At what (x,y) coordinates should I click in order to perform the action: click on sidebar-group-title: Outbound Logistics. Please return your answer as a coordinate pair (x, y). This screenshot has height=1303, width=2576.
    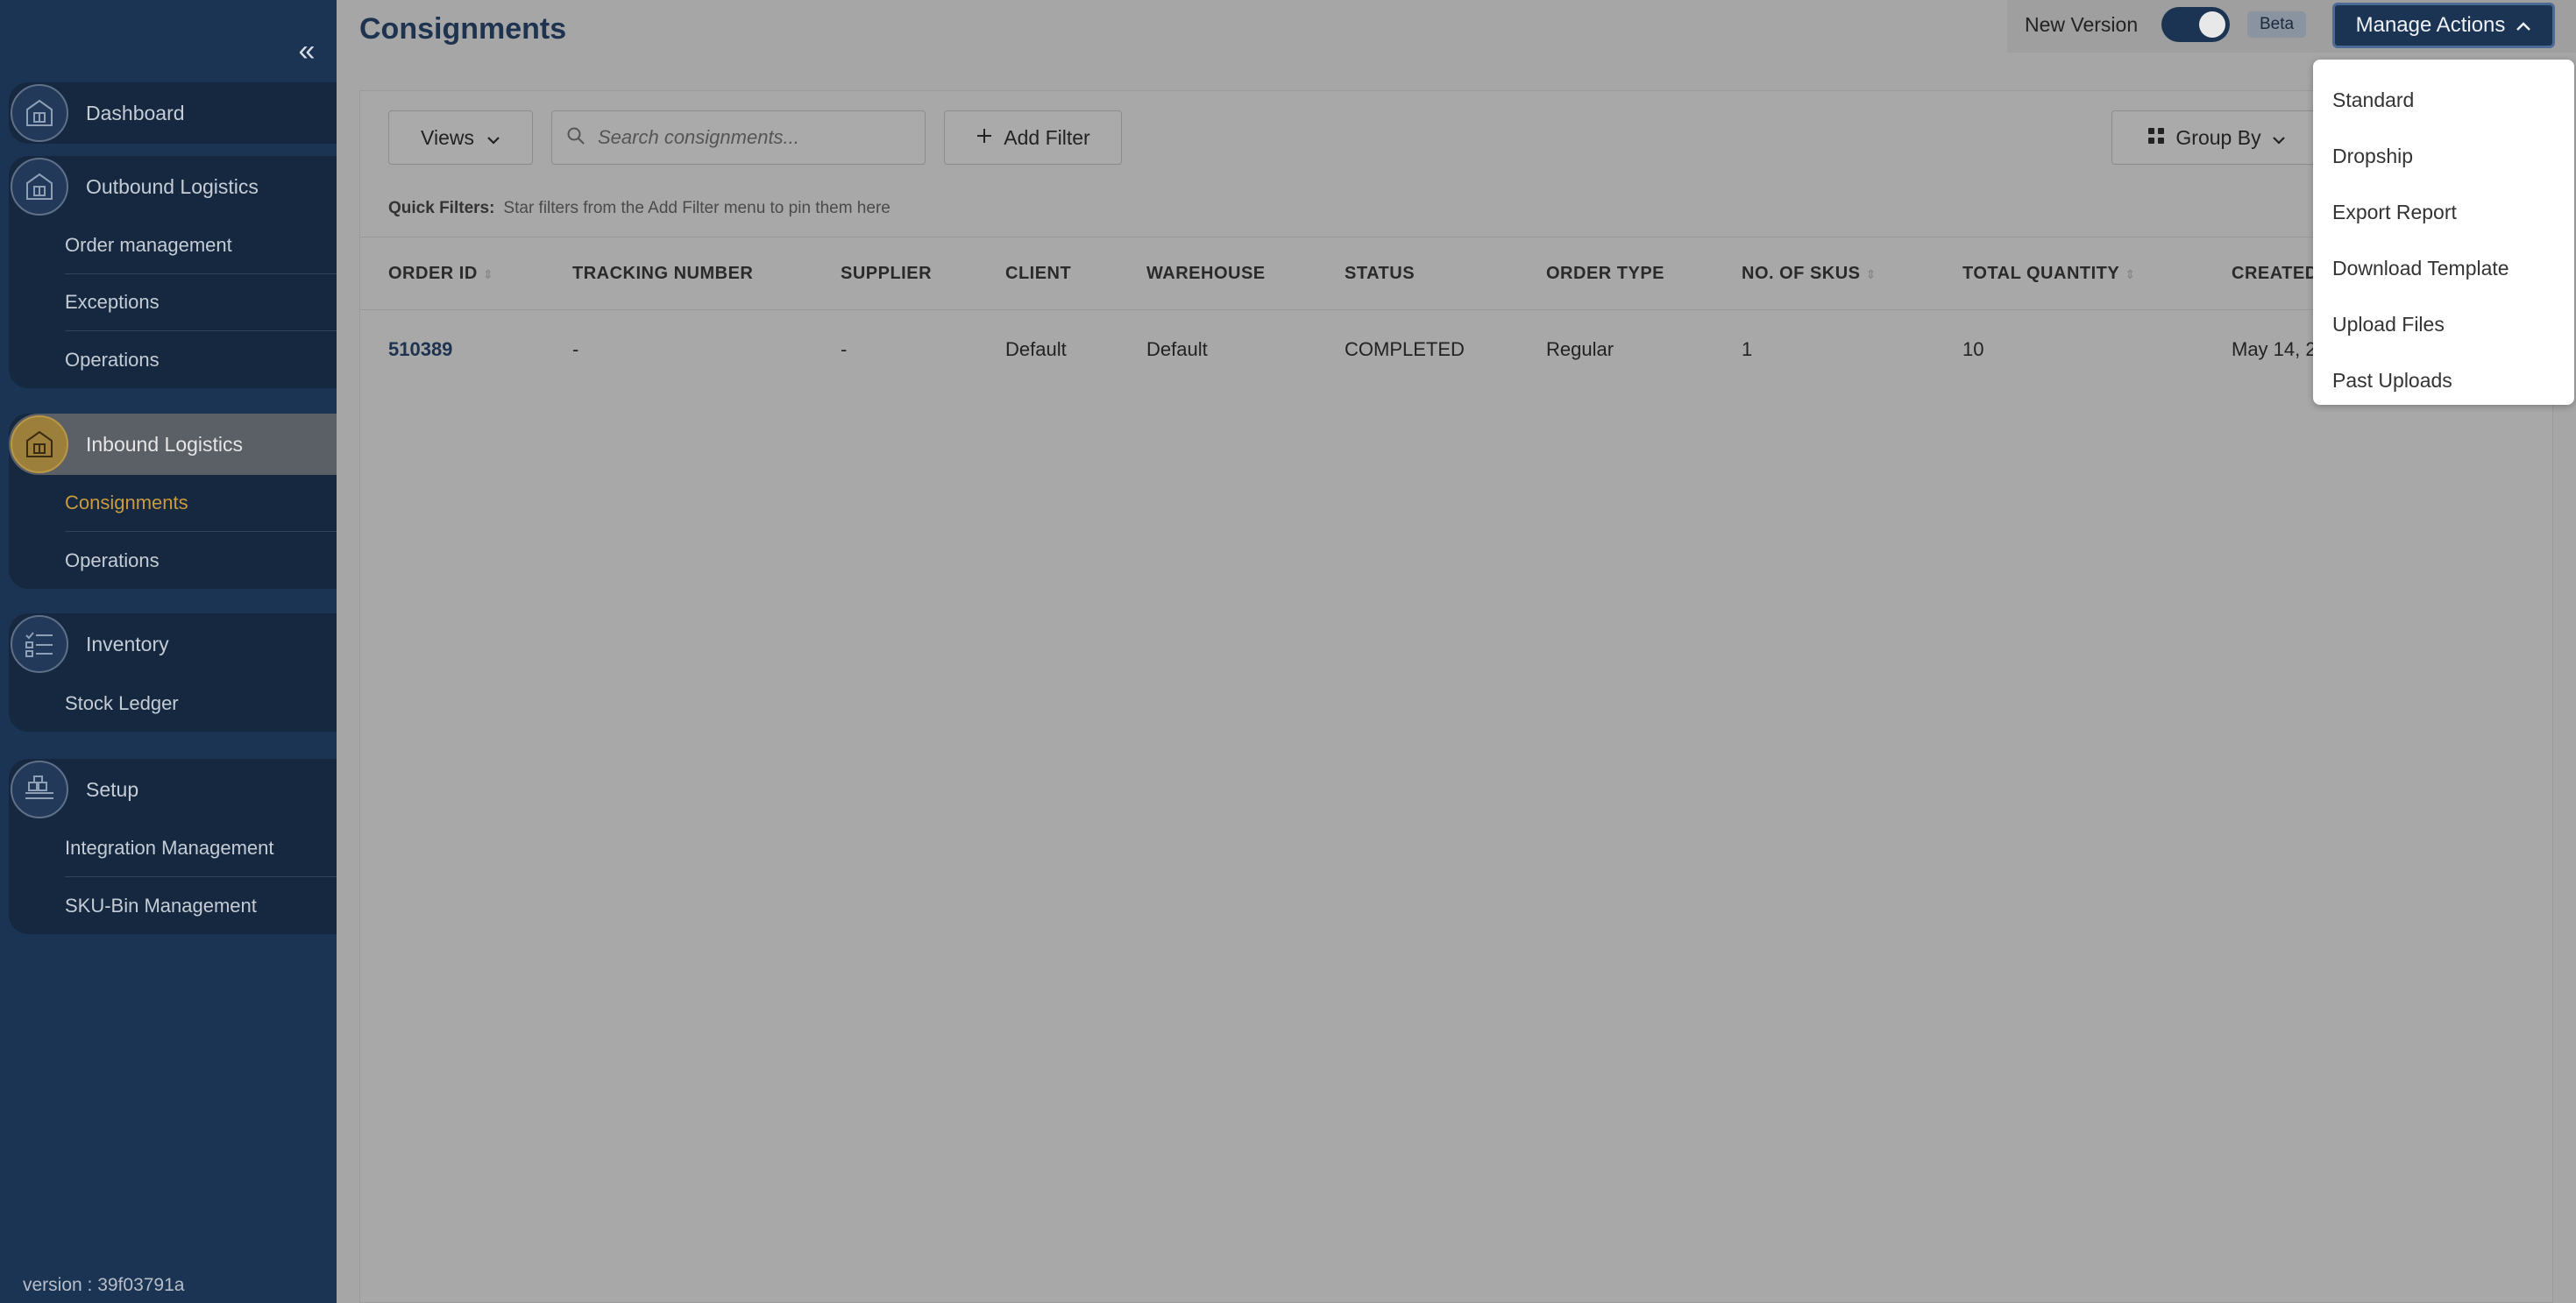
    Looking at the image, I should click on (172, 186).